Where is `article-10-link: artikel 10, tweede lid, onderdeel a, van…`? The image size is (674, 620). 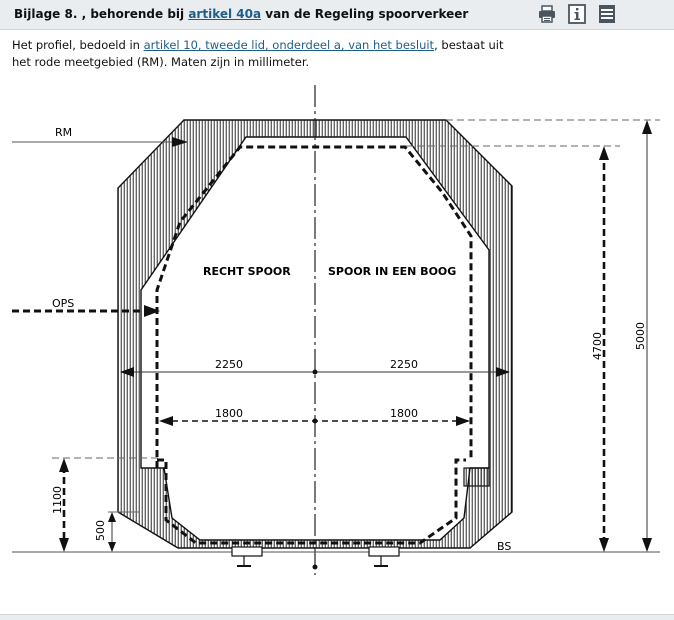
article-10-link: artikel 10, tweede lid, onderdeel a, van… is located at coordinates (289, 45).